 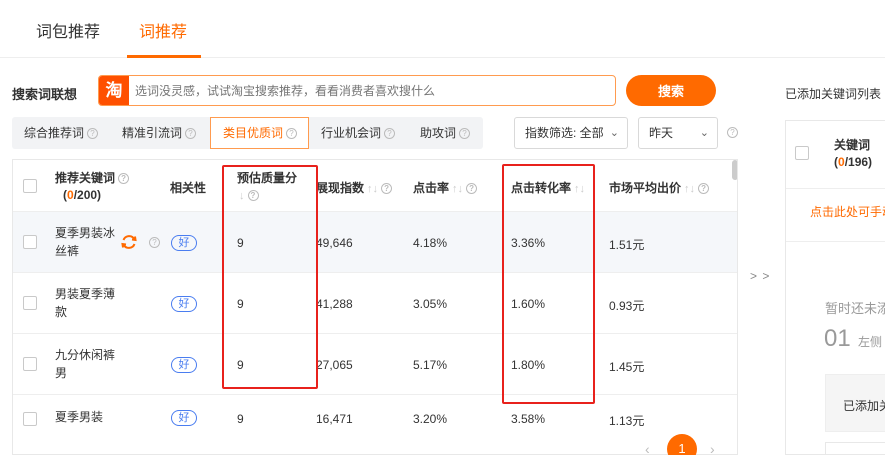 I want to click on step-number: 01, so click(x=837, y=338).